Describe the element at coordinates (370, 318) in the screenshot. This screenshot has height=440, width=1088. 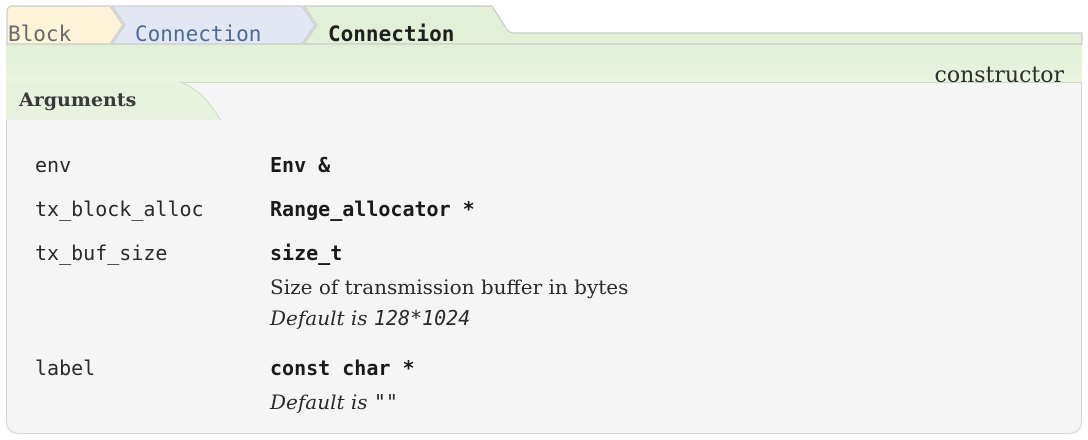
I see `argument-default: Default is 128*1024` at that location.